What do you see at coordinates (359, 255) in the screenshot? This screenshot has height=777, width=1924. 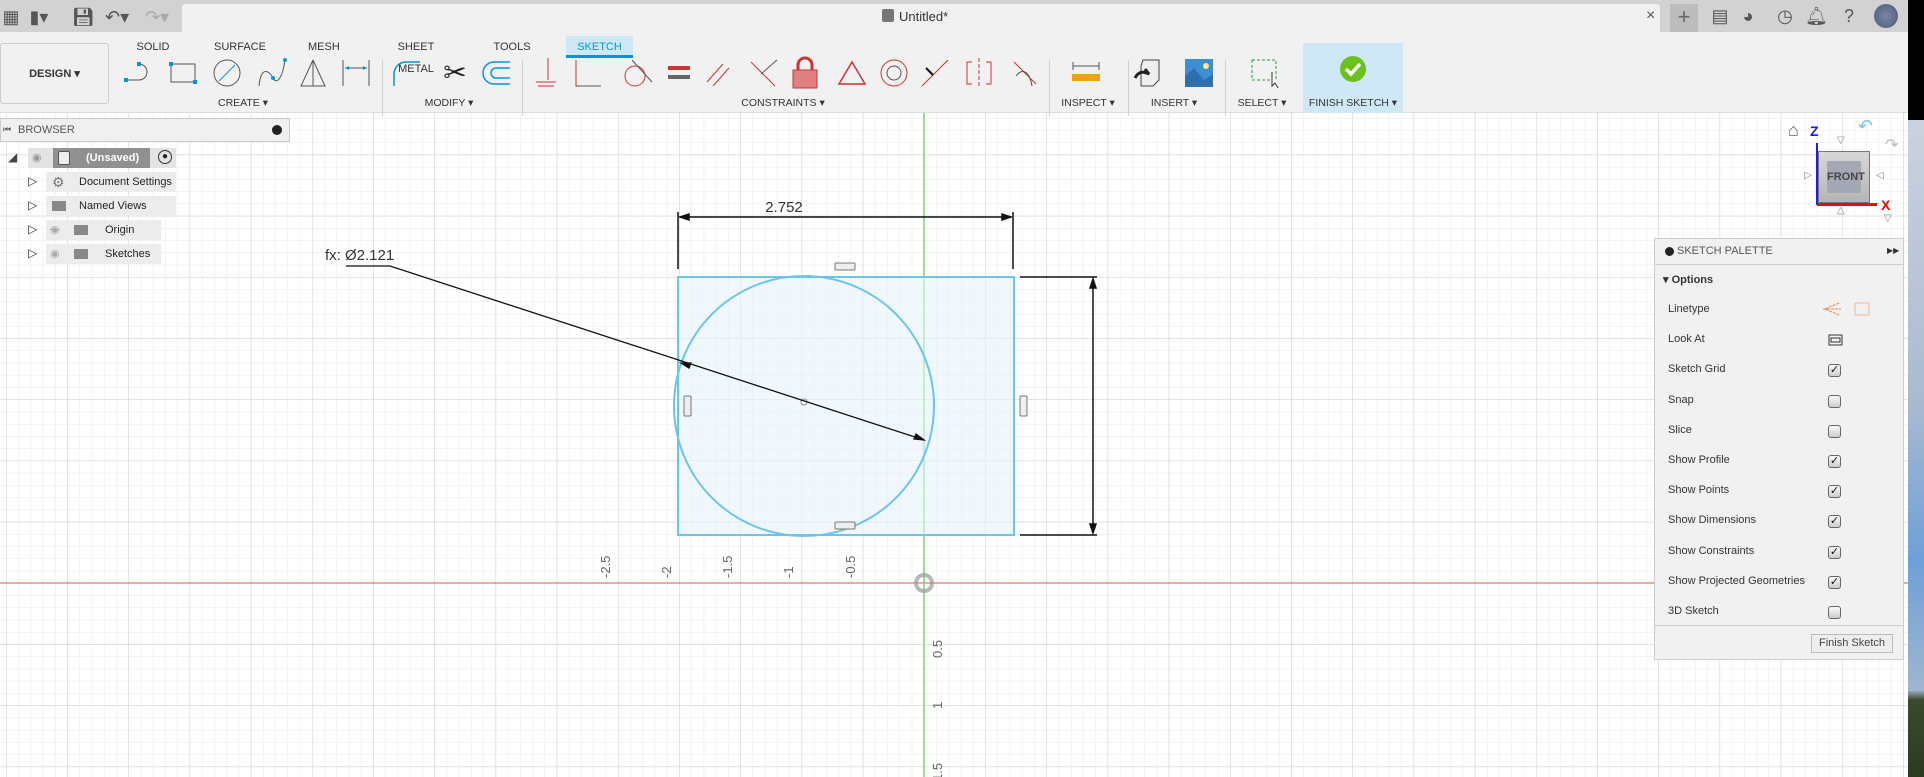 I see `diameter-dimension-text: fx: Ø2.121` at bounding box center [359, 255].